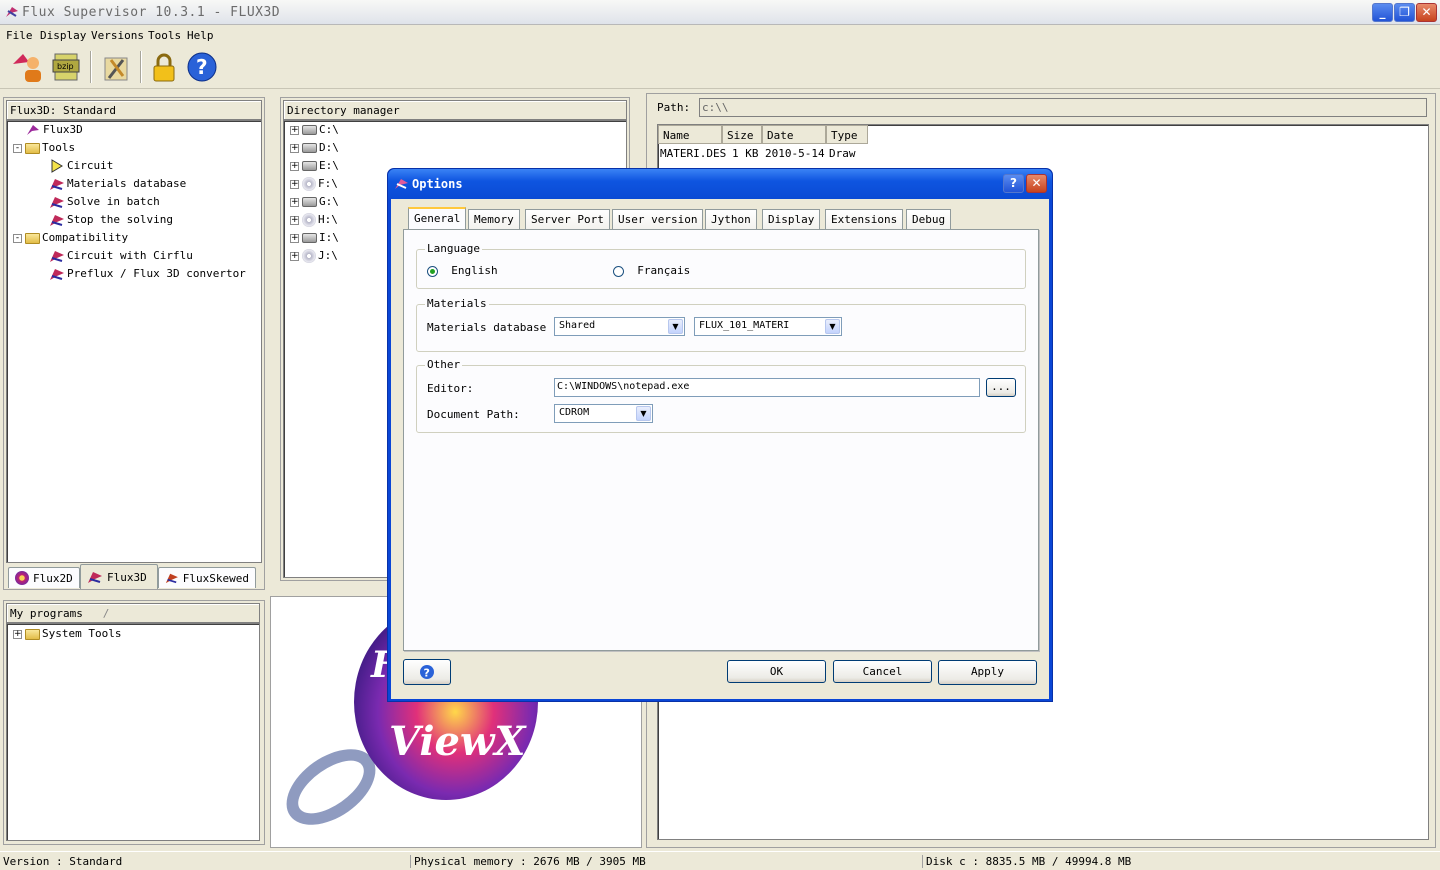 The width and height of the screenshot is (1440, 870). I want to click on cirflu-icon, so click(57, 256).